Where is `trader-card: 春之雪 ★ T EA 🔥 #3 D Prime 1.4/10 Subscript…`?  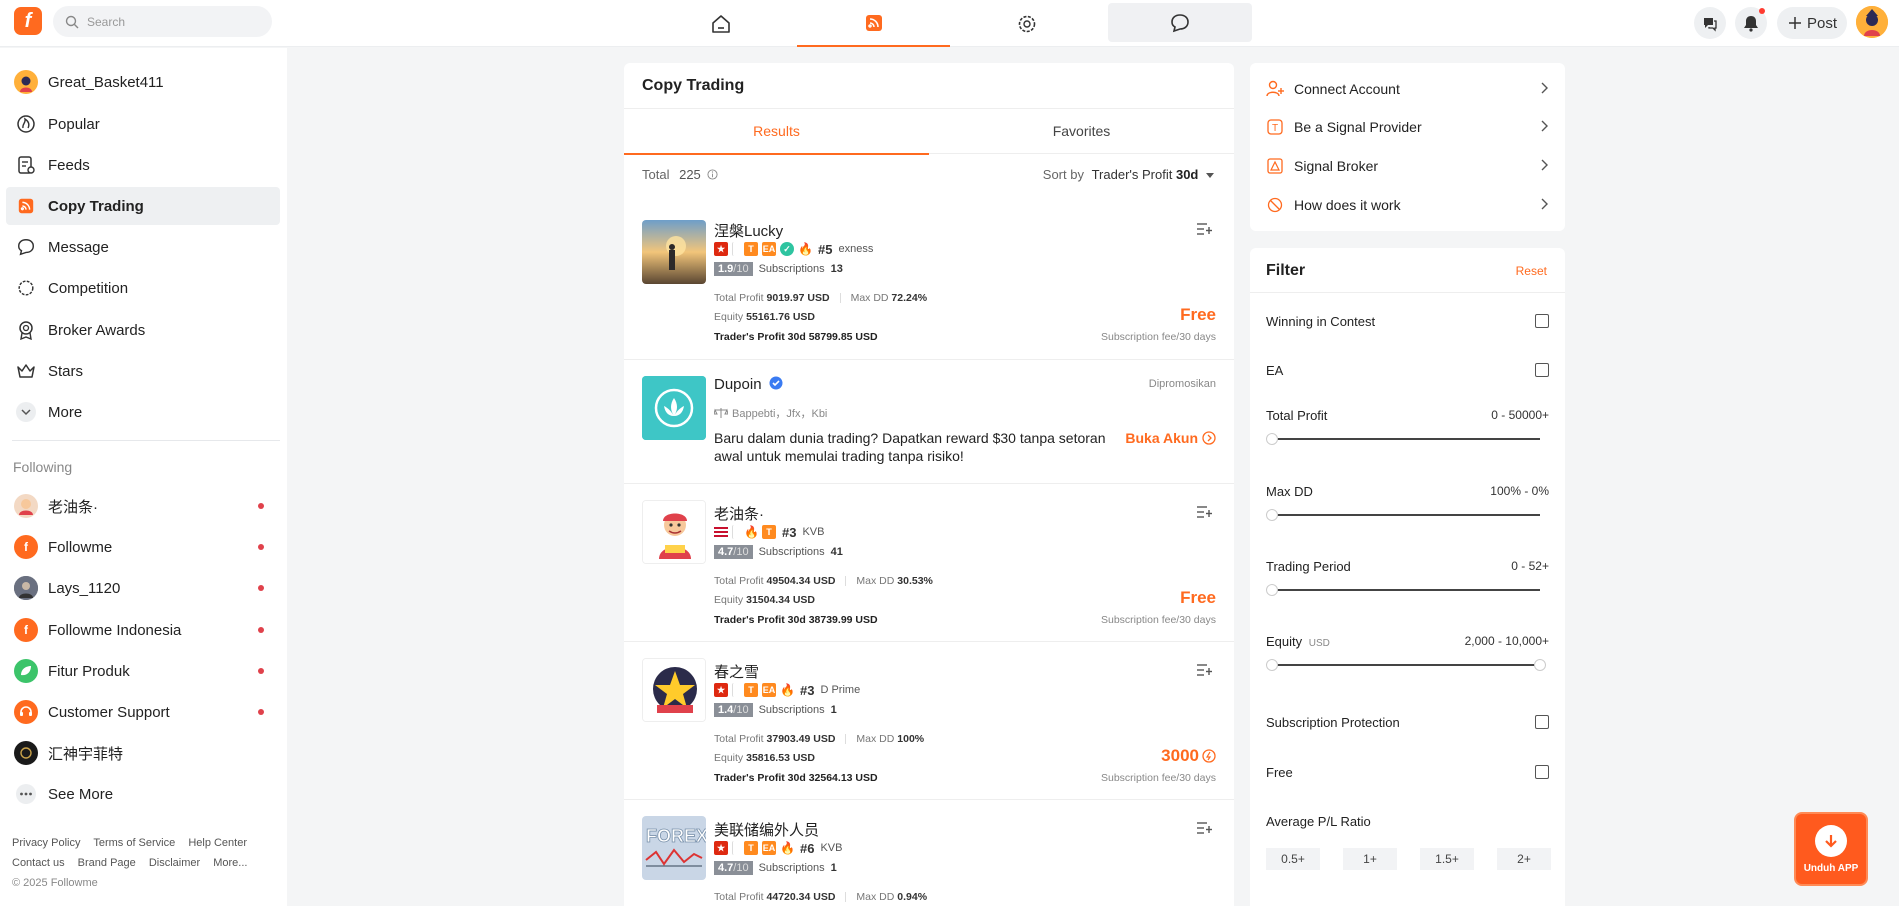
trader-card: 春之雪 ★ T EA 🔥 #3 D Prime 1.4/10 Subscript… is located at coordinates (929, 721).